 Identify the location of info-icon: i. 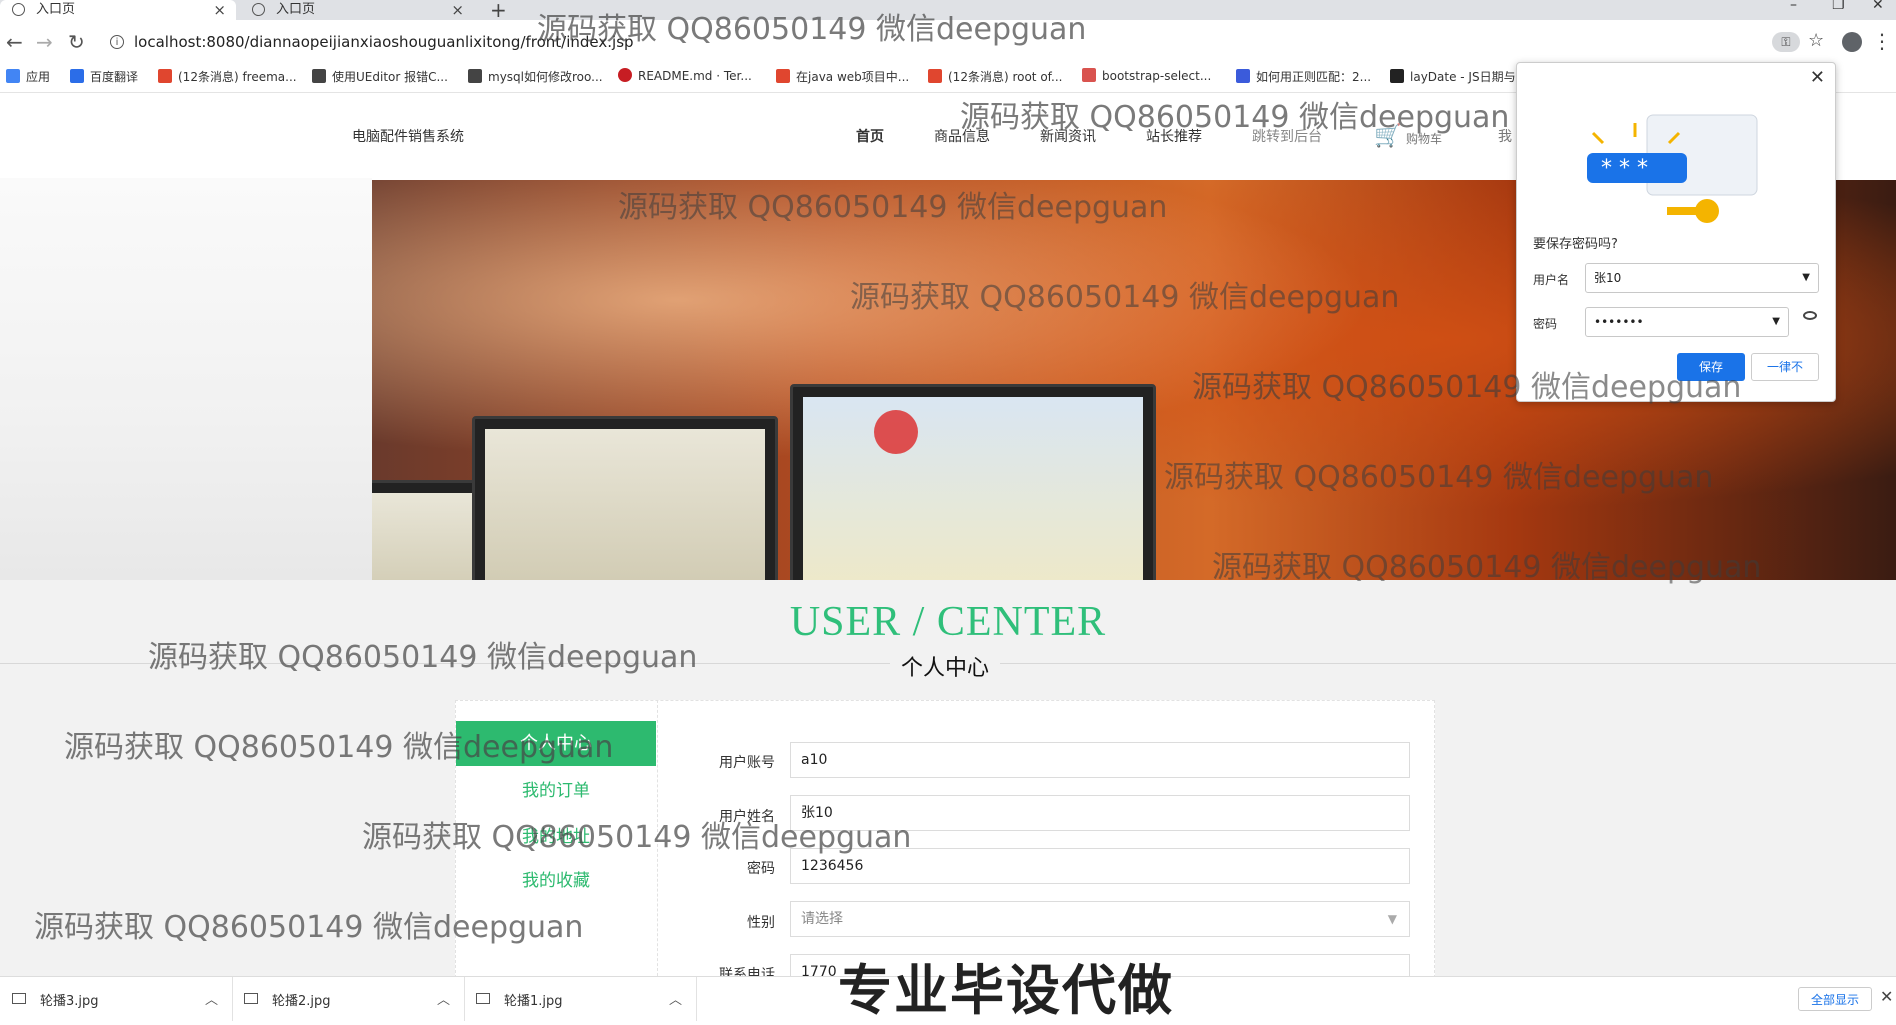
(117, 42).